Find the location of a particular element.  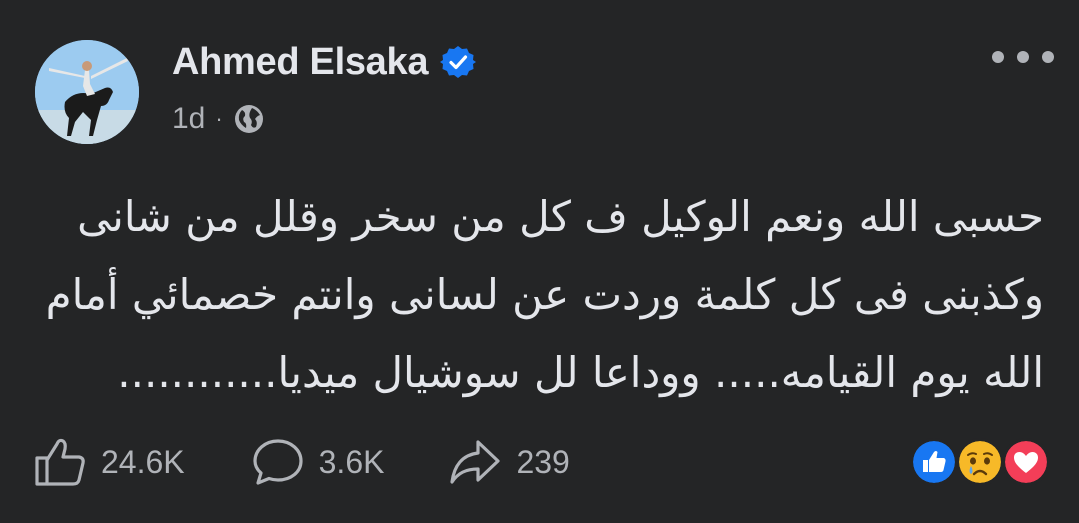

share-button: 239 is located at coordinates (509, 462).